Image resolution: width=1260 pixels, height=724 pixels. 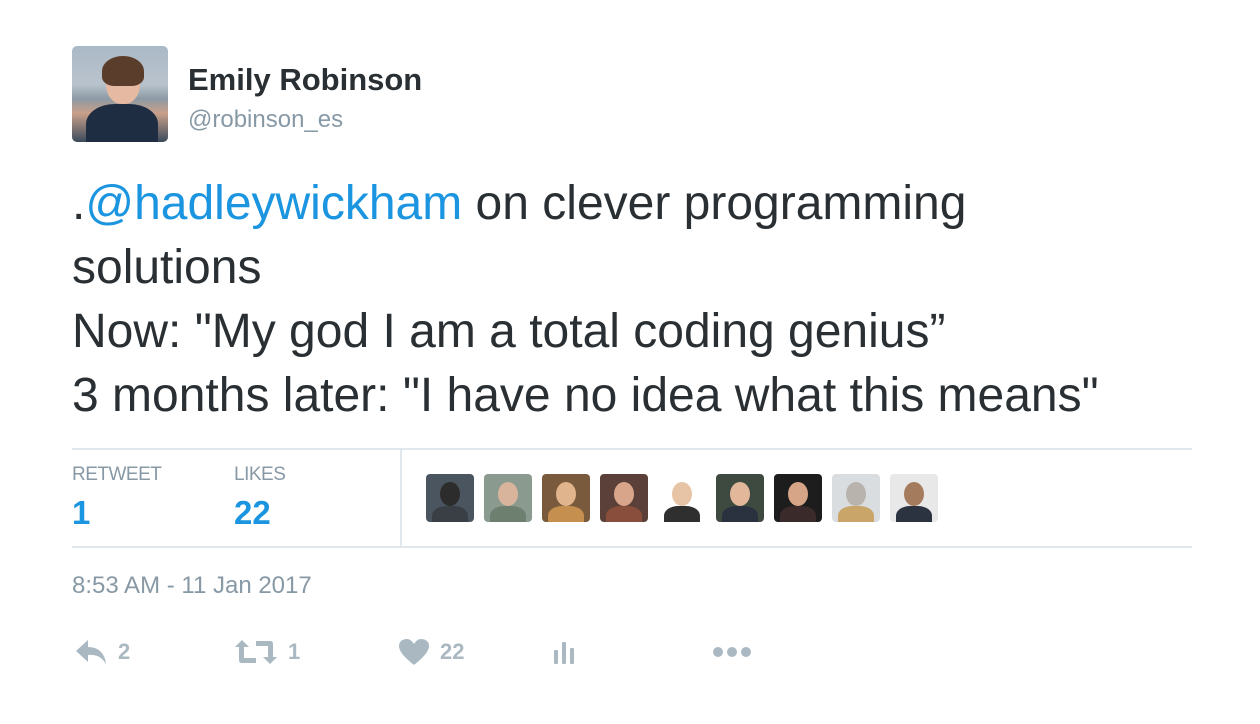 What do you see at coordinates (509, 331) in the screenshot?
I see `tweet-line-3: Now: "My god I am a total coding genius”` at bounding box center [509, 331].